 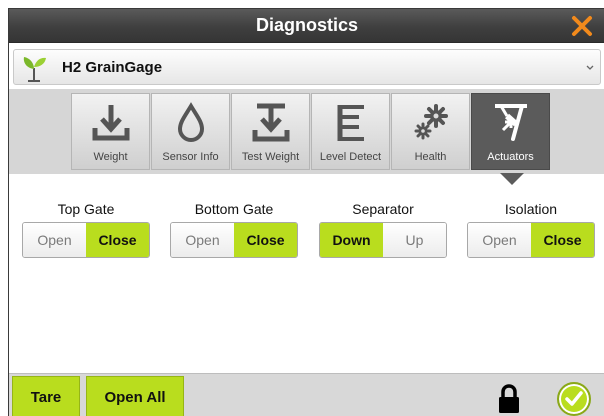 I want to click on tab-sensor-info: Sensor Info, so click(x=190, y=131).